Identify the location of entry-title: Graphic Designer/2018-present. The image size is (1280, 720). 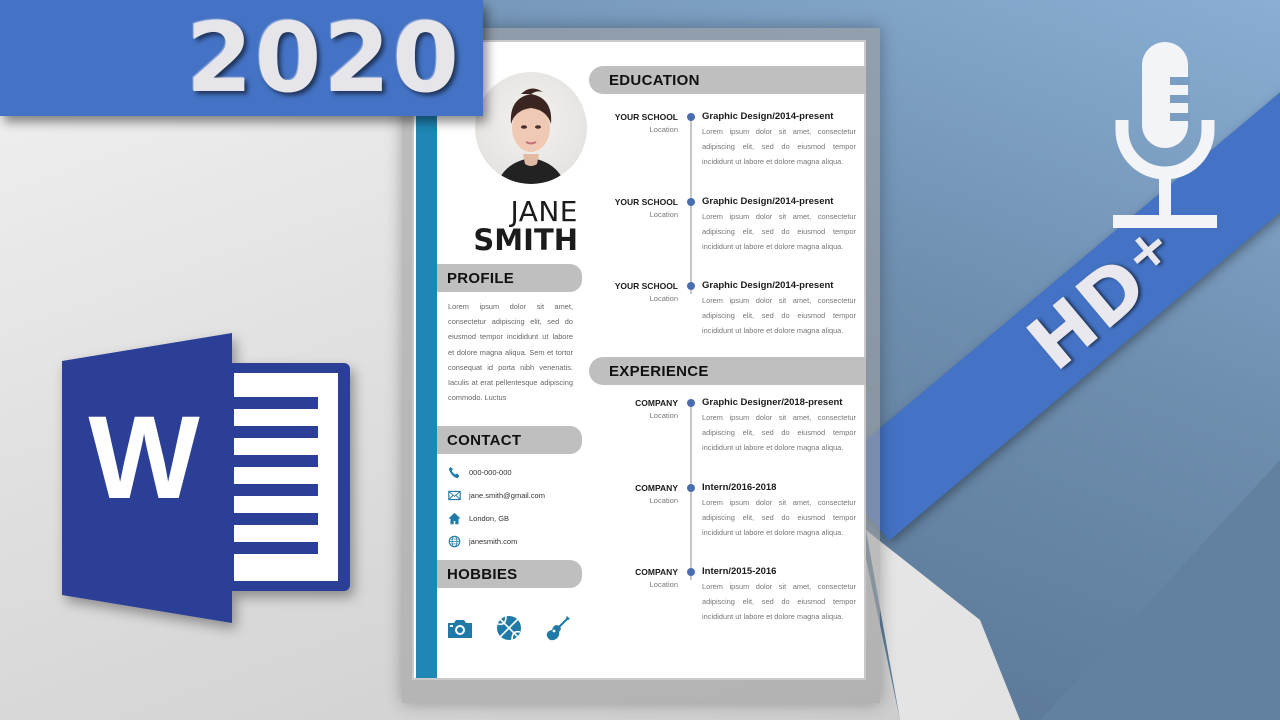
(772, 402).